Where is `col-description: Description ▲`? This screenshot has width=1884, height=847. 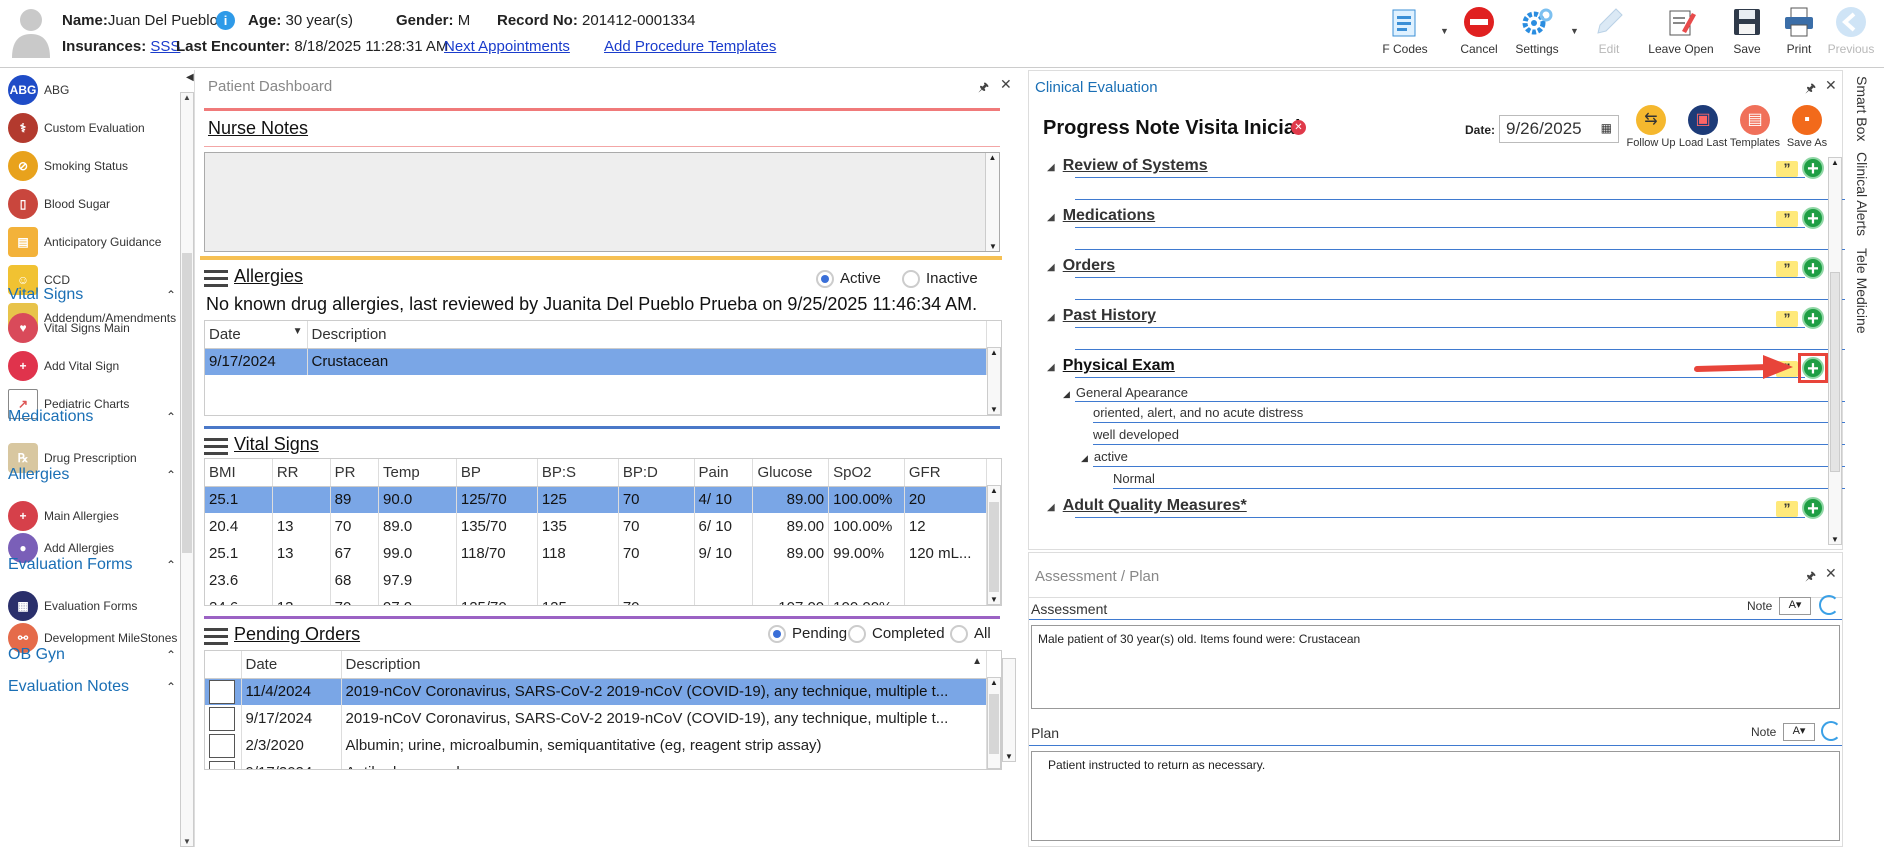
col-description: Description ▲ is located at coordinates (664, 665).